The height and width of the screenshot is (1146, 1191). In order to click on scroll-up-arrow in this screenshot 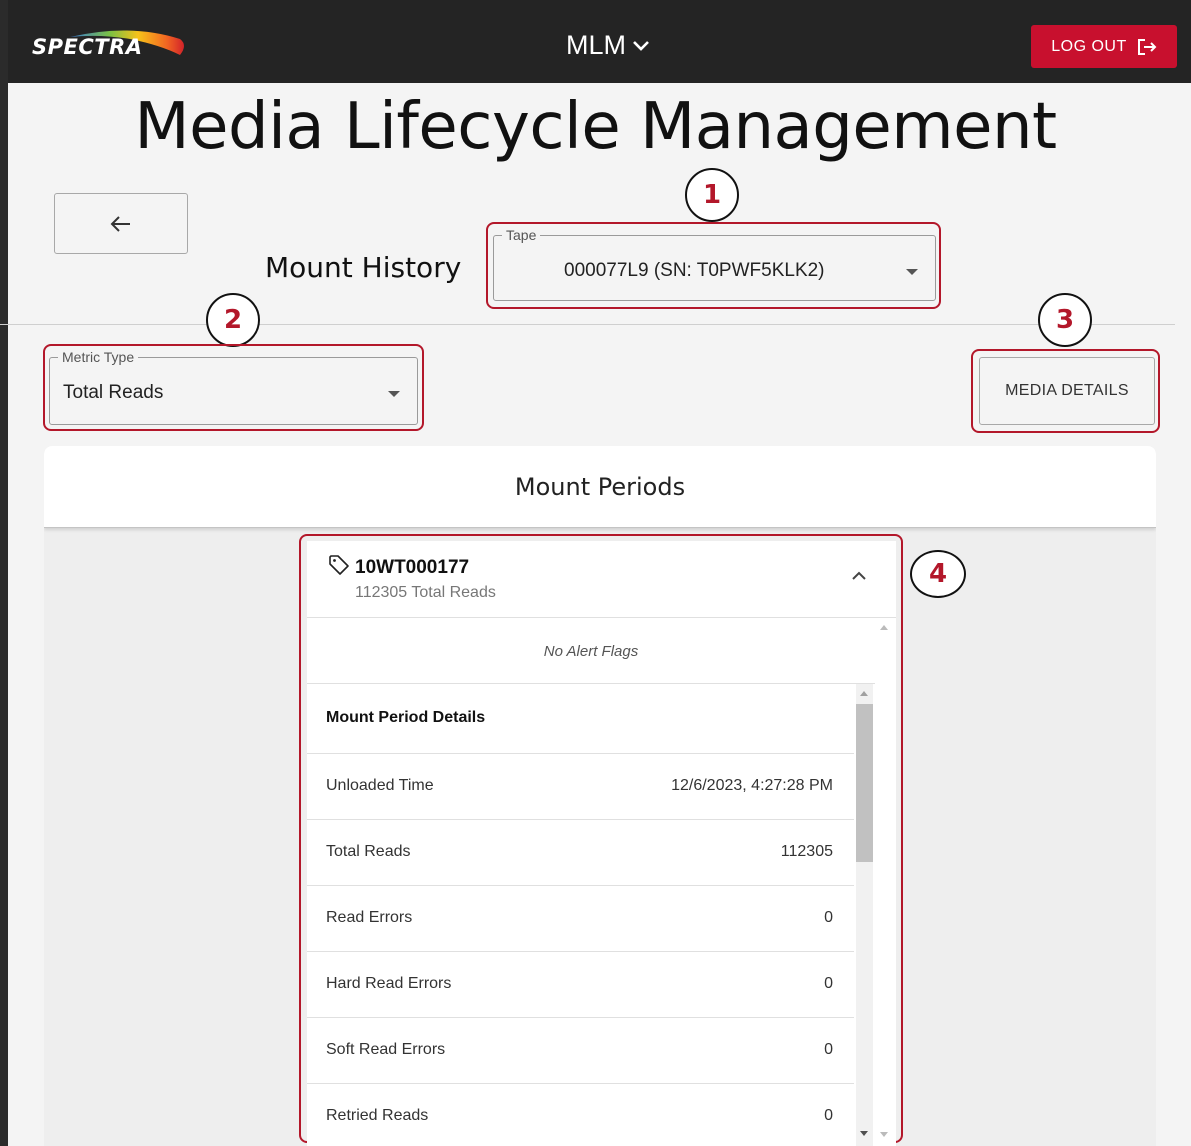, I will do `click(884, 627)`.